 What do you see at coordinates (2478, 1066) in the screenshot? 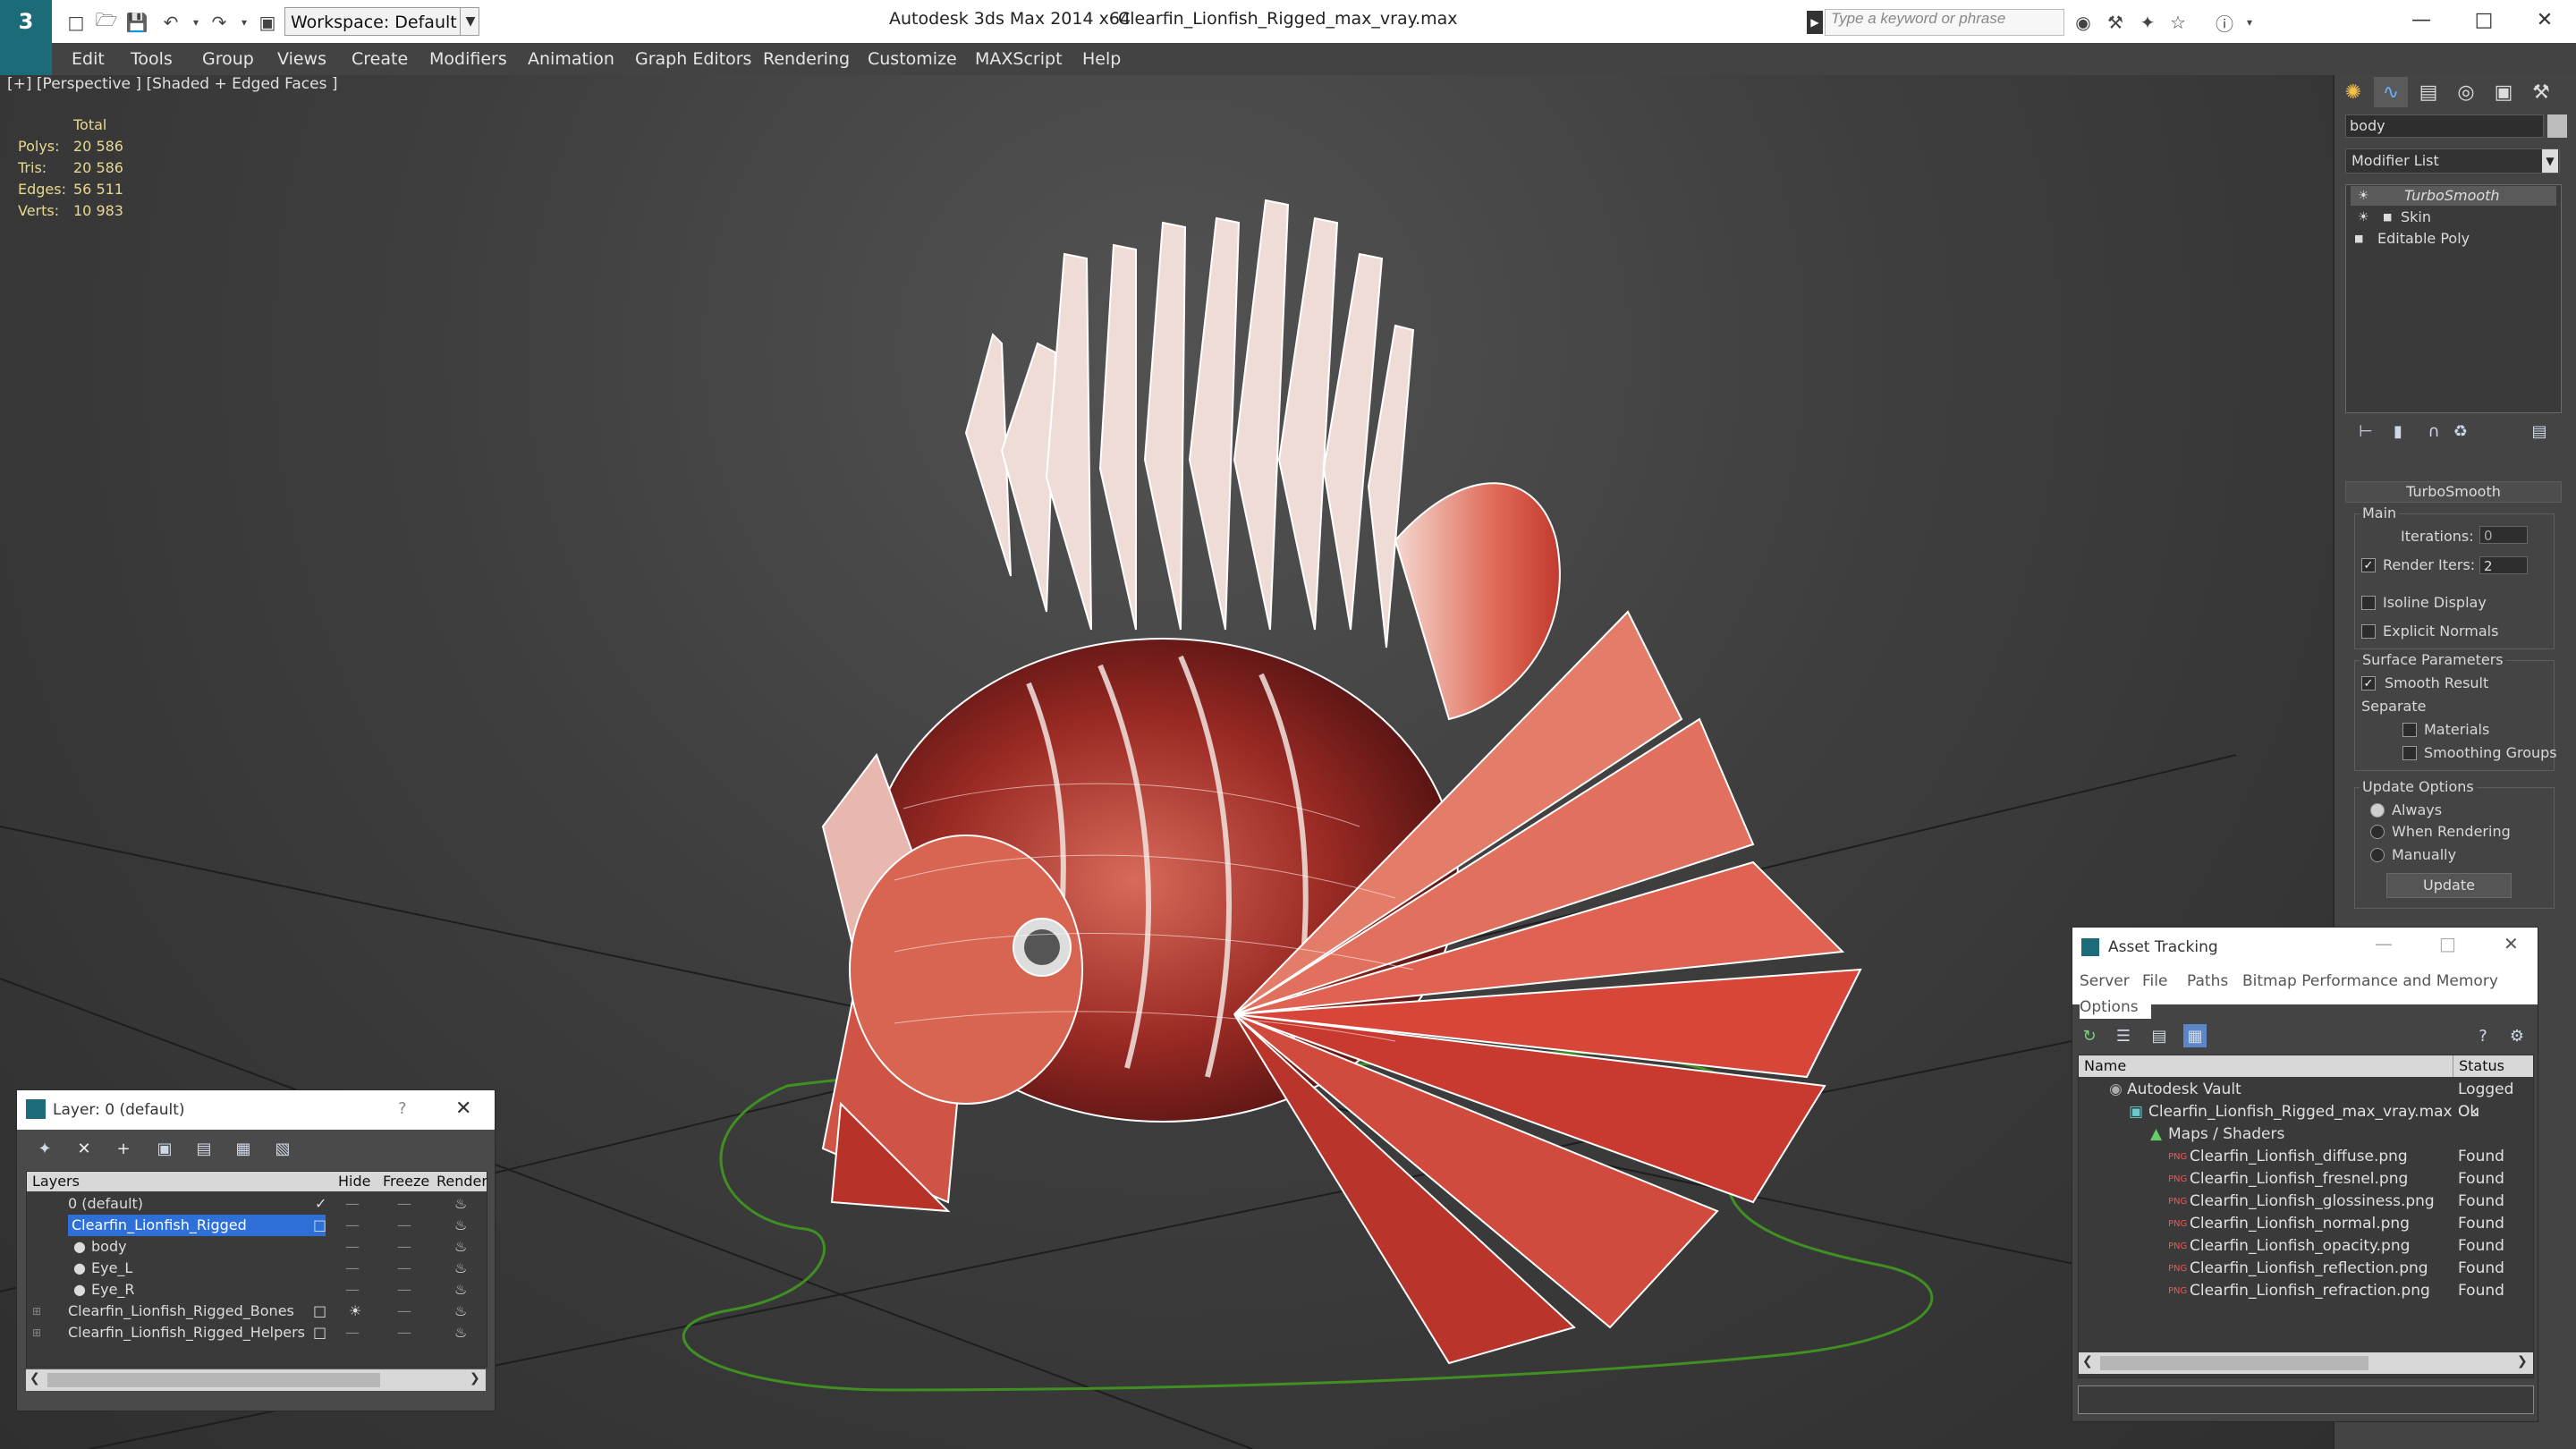
I see `col-status: Status` at bounding box center [2478, 1066].